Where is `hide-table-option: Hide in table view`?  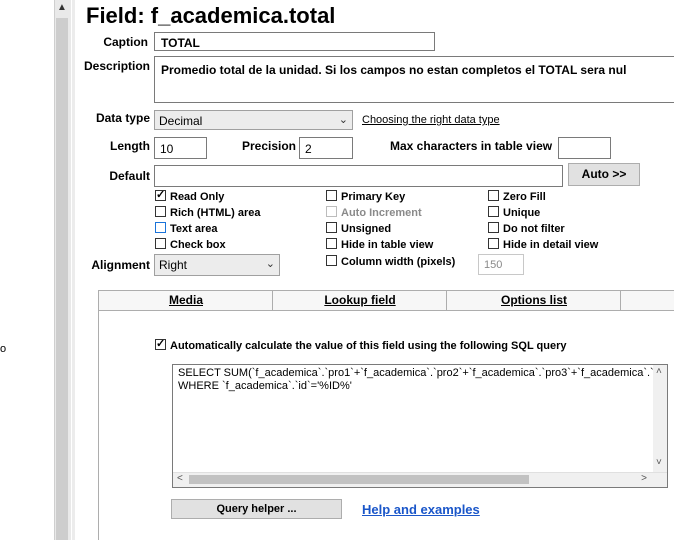 hide-table-option: Hide in table view is located at coordinates (379, 244).